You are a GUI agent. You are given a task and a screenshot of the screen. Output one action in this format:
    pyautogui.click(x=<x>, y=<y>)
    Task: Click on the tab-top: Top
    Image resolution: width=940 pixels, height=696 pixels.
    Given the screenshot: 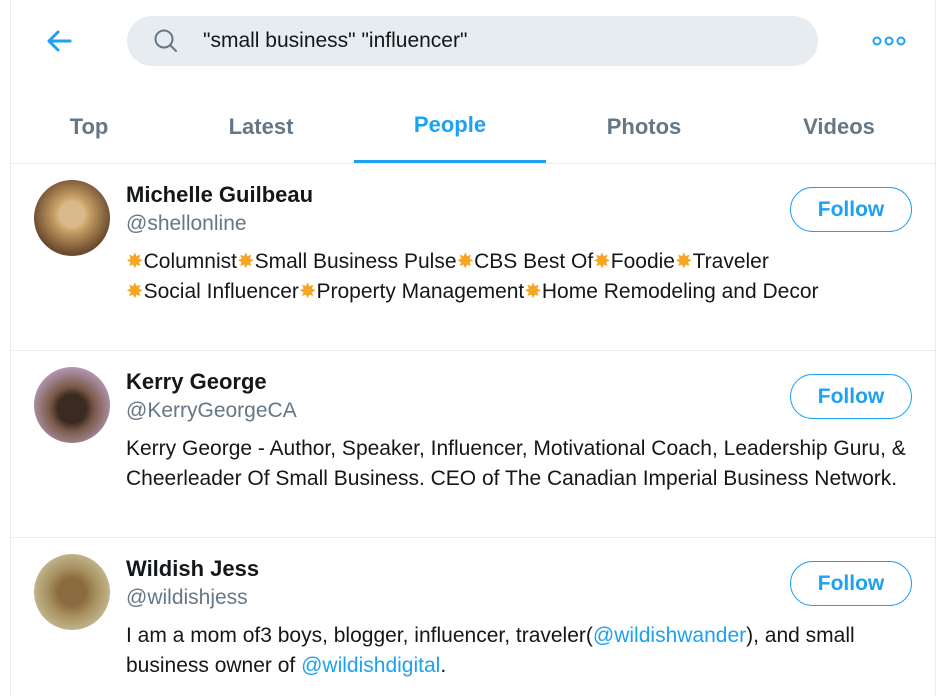 What is the action you would take?
    pyautogui.click(x=89, y=126)
    